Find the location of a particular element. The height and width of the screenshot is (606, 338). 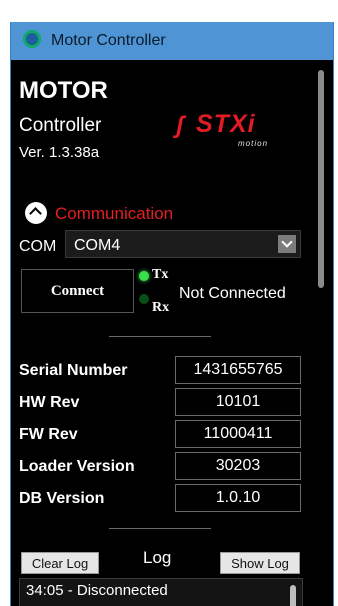

communication-section-label: Communication is located at coordinates (114, 214).